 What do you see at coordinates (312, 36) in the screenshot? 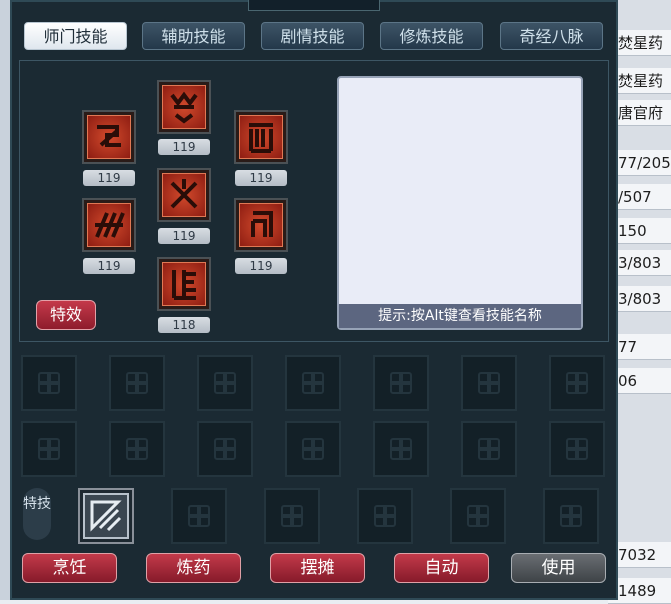
I see `tab-story-skills: 剧情技能` at bounding box center [312, 36].